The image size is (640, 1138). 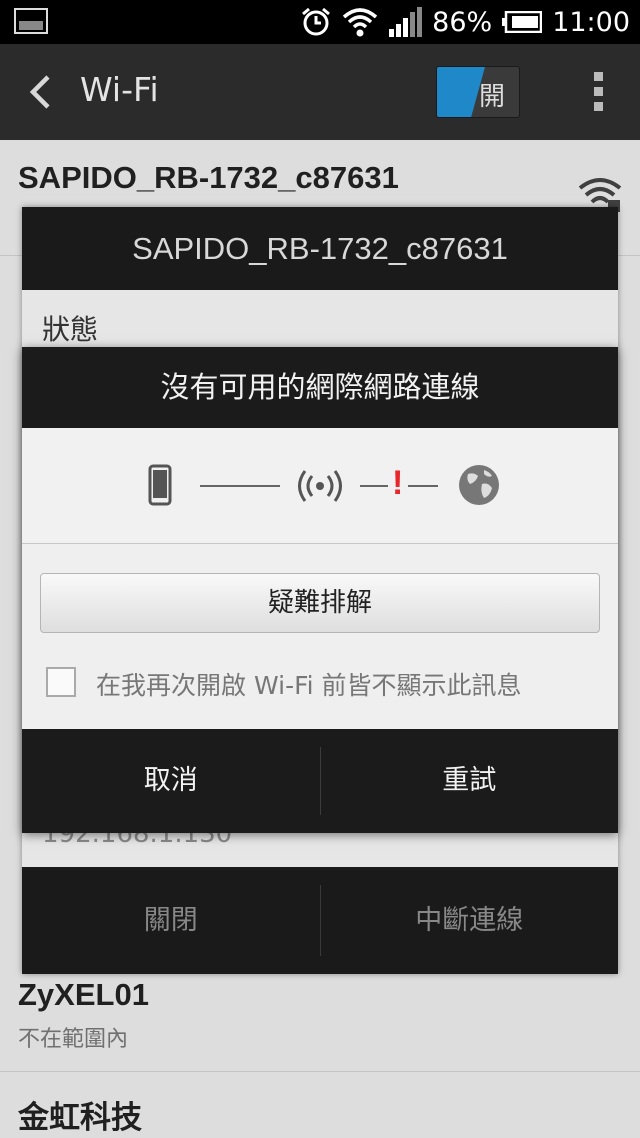 What do you see at coordinates (320, 248) in the screenshot?
I see `dialog-title: SAPIDO_RB-1732_c87631` at bounding box center [320, 248].